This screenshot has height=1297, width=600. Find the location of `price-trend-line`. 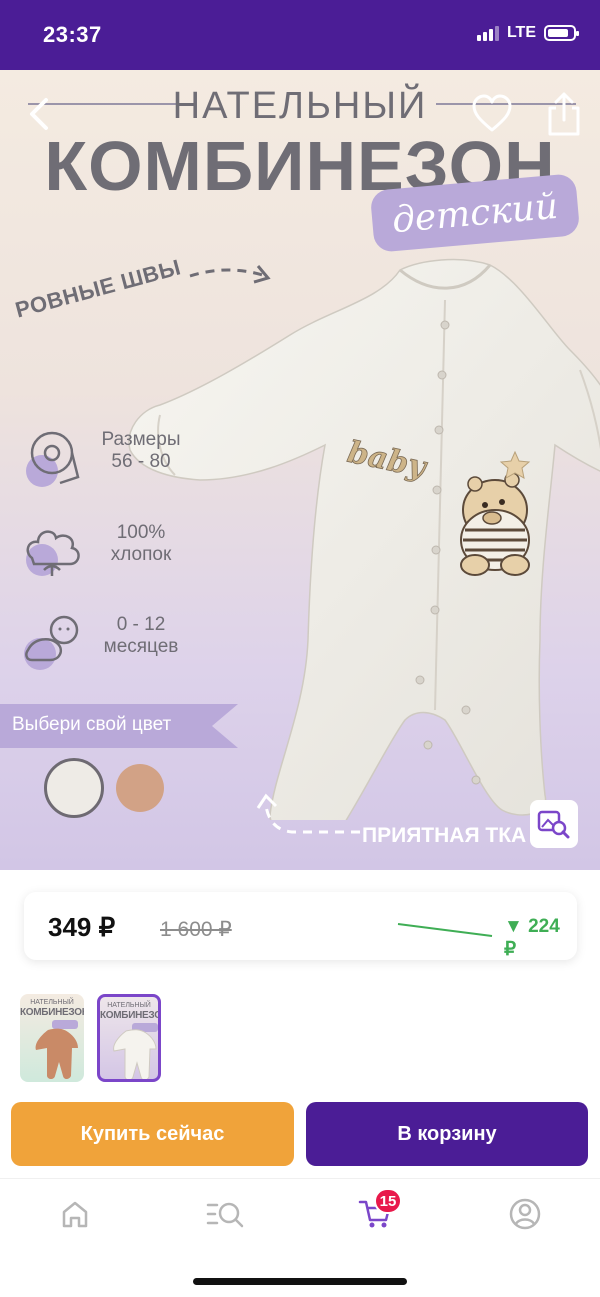

price-trend-line is located at coordinates (445, 930).